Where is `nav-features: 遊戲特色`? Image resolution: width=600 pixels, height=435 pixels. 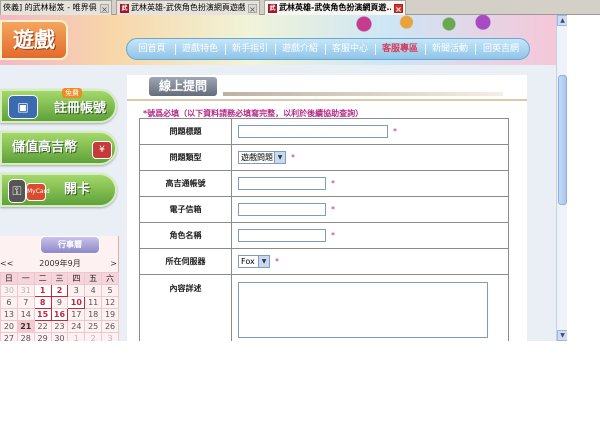
nav-features: 遊戲特色 is located at coordinates (200, 49).